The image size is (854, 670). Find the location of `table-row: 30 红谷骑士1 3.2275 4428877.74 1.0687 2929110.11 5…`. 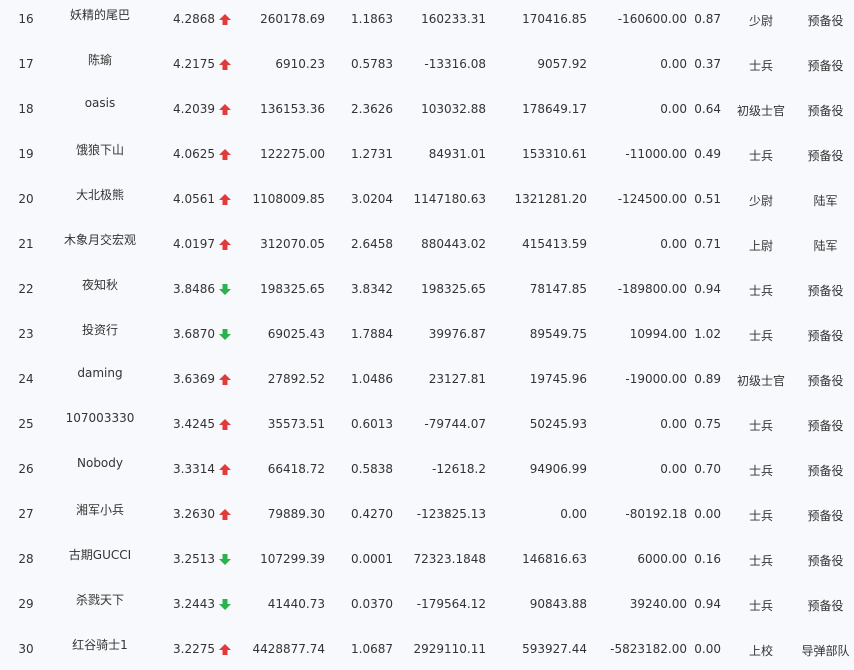

table-row: 30 红谷骑士1 3.2275 4428877.74 1.0687 2929110.11 5… is located at coordinates (427, 647).